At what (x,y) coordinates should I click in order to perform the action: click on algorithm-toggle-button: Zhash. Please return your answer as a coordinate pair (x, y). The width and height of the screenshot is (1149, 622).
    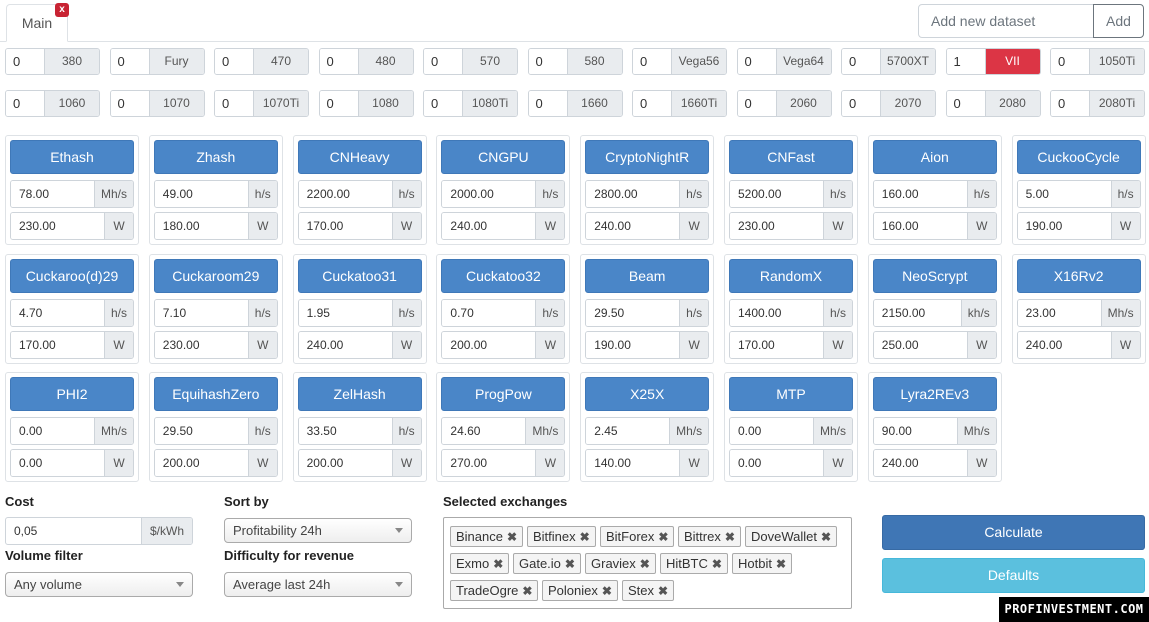
    Looking at the image, I should click on (215, 157).